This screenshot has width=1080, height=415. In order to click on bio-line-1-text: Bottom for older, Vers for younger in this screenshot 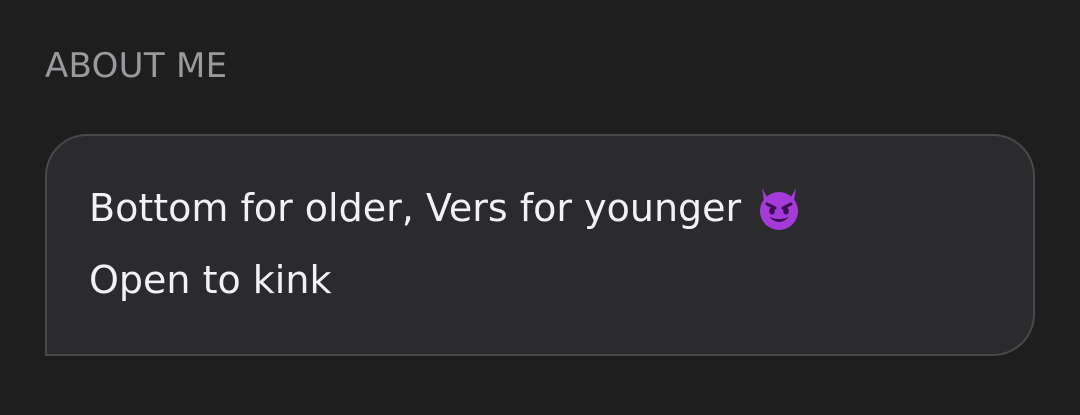, I will do `click(415, 208)`.